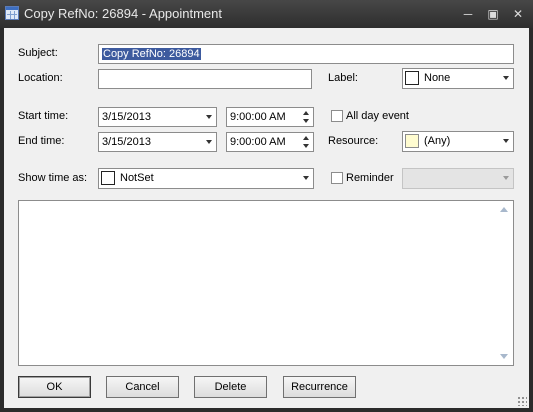 Image resolution: width=533 pixels, height=412 pixels. What do you see at coordinates (412, 78) in the screenshot?
I see `label-color-swatch` at bounding box center [412, 78].